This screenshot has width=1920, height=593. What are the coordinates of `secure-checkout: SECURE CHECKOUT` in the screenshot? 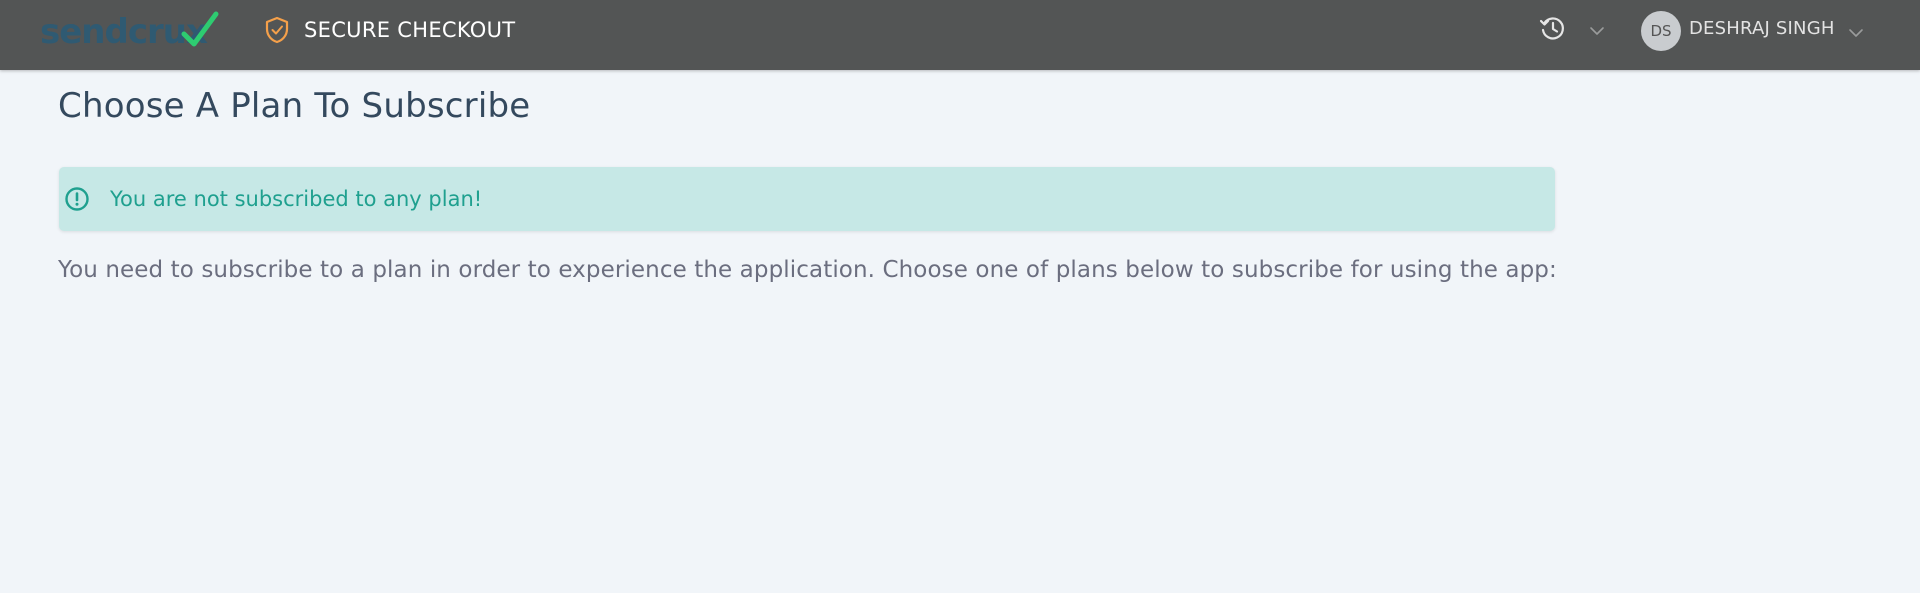 It's located at (389, 30).